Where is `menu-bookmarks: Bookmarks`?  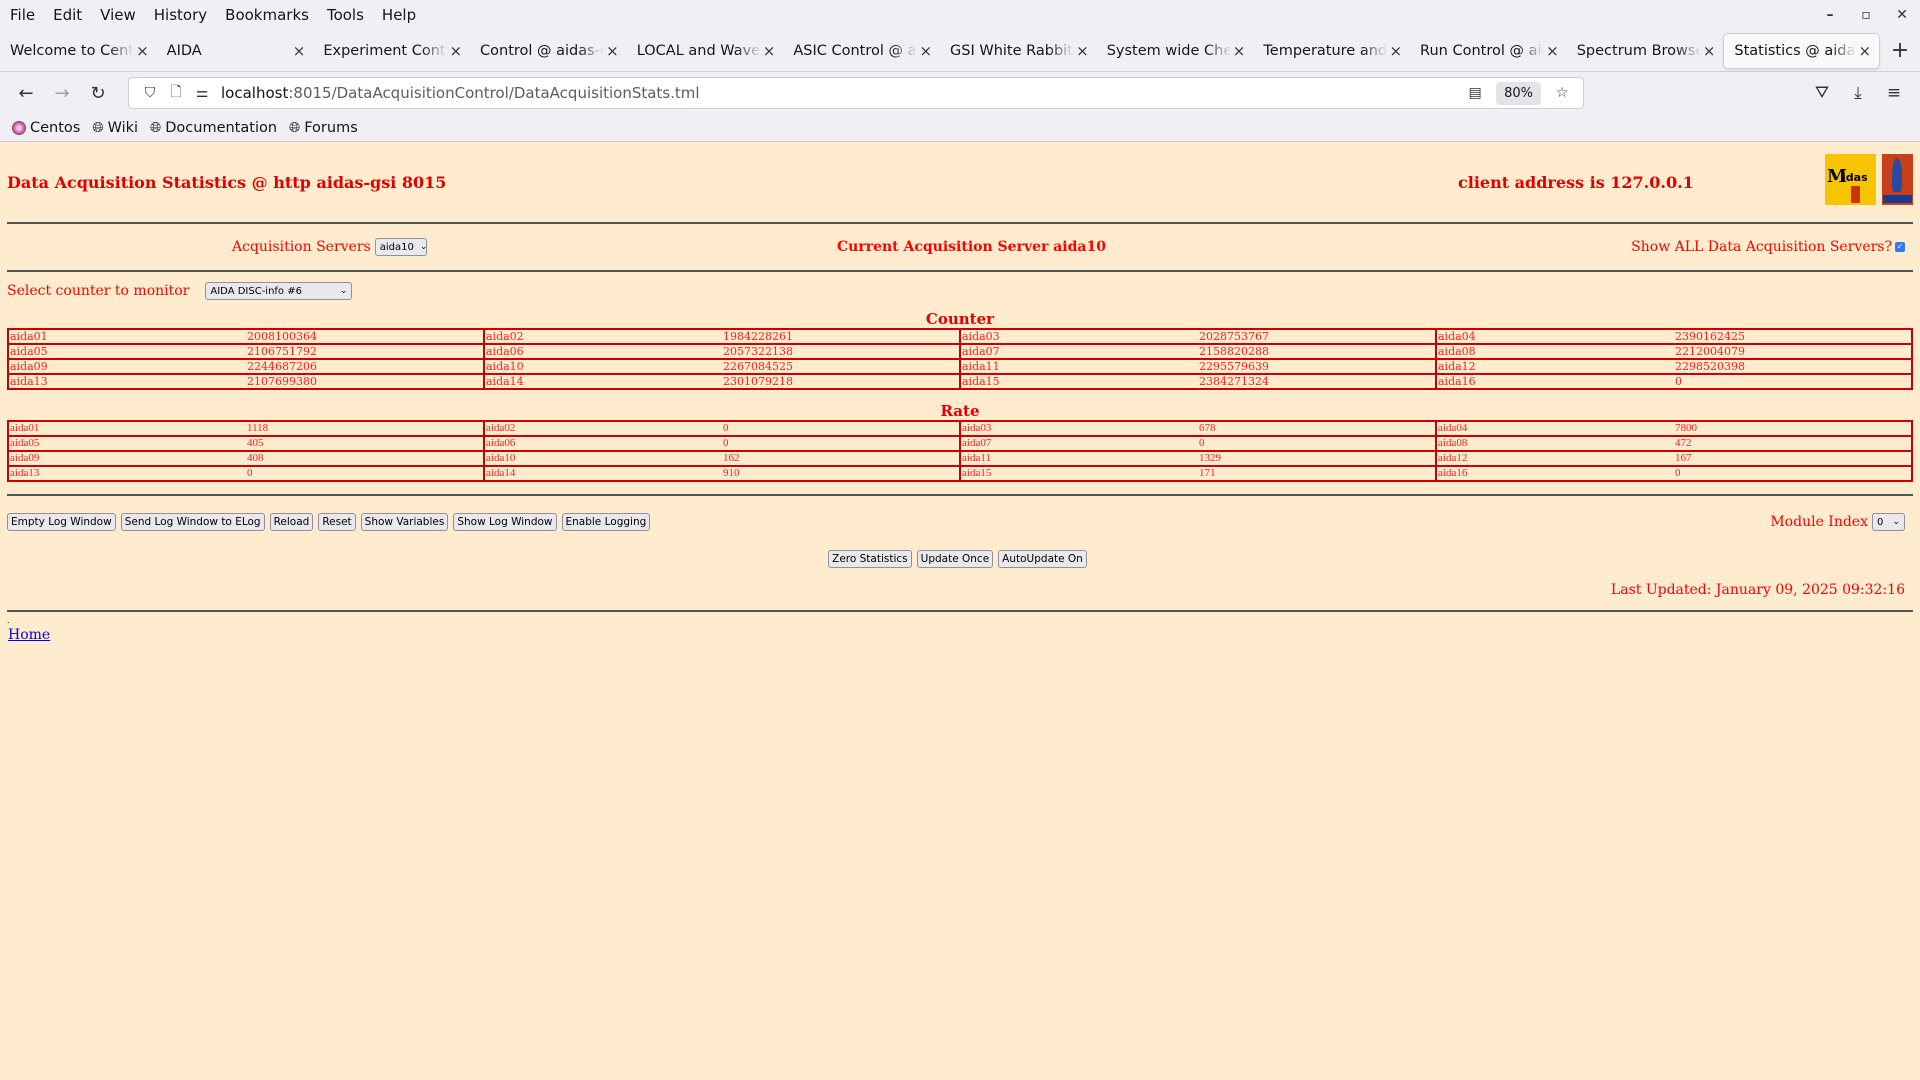 menu-bookmarks: Bookmarks is located at coordinates (267, 15).